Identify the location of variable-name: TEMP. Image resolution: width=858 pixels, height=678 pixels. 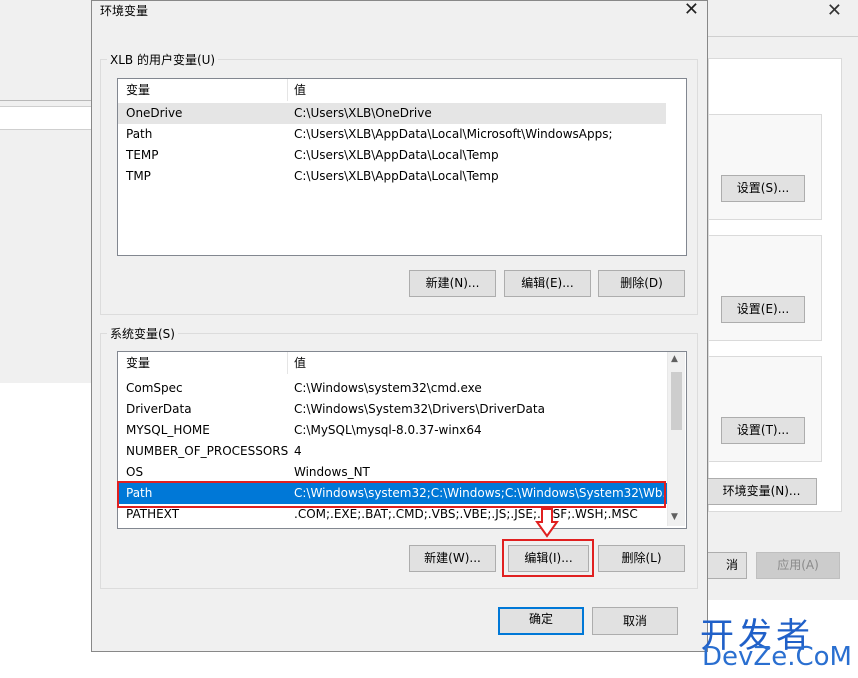
(142, 155).